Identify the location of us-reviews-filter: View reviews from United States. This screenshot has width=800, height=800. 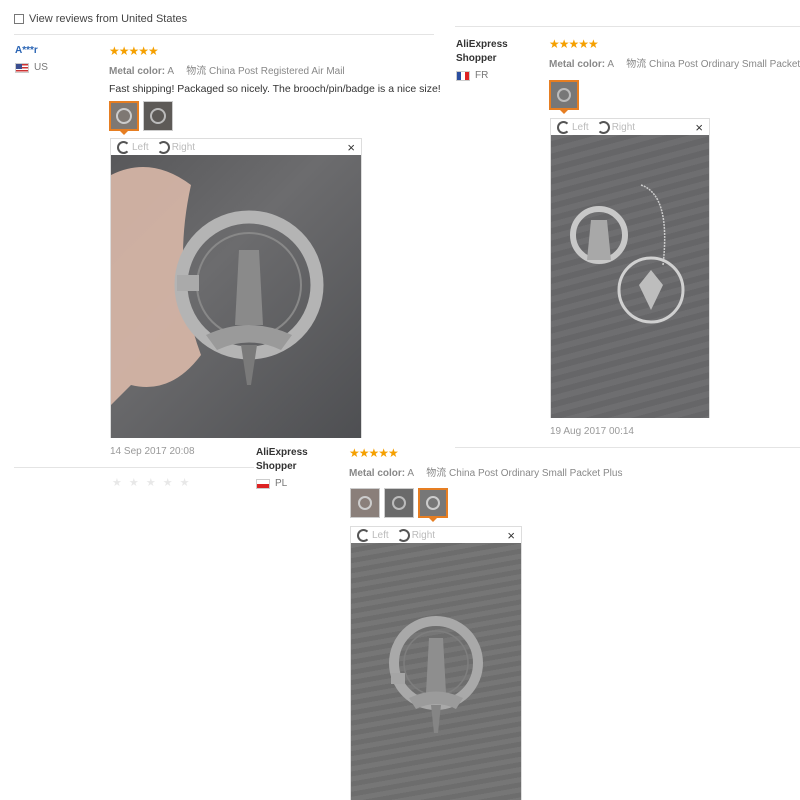
(100, 19).